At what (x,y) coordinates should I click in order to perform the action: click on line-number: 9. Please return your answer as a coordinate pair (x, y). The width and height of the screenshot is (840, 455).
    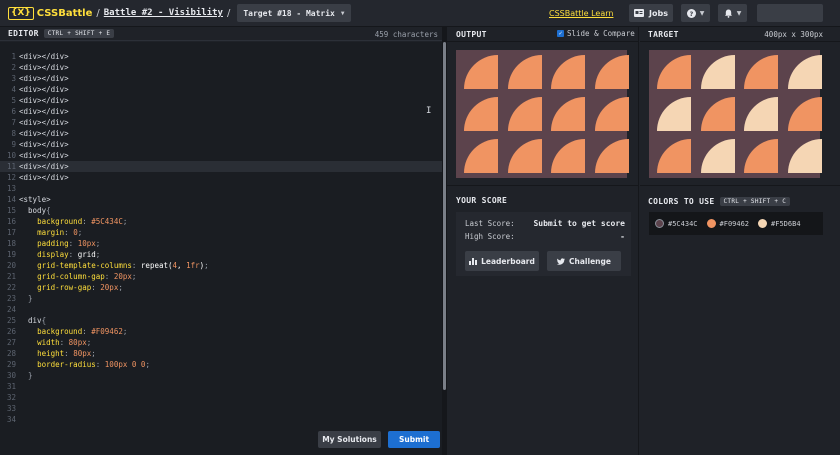
    Looking at the image, I should click on (13, 144).